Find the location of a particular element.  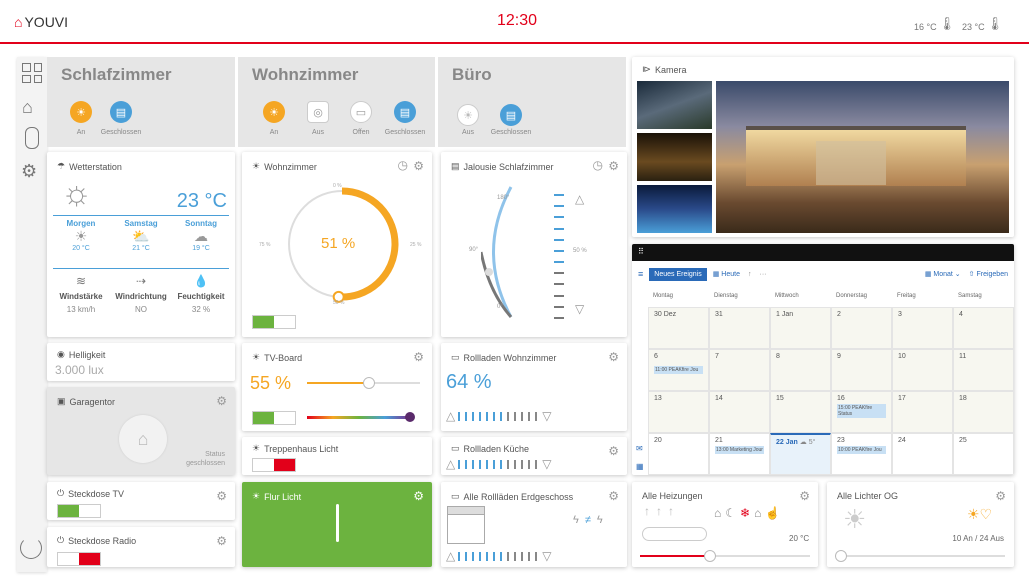

room-schlafzimmer: Schlafzimmer ☀ An ▤ Geschlossen is located at coordinates (141, 102).